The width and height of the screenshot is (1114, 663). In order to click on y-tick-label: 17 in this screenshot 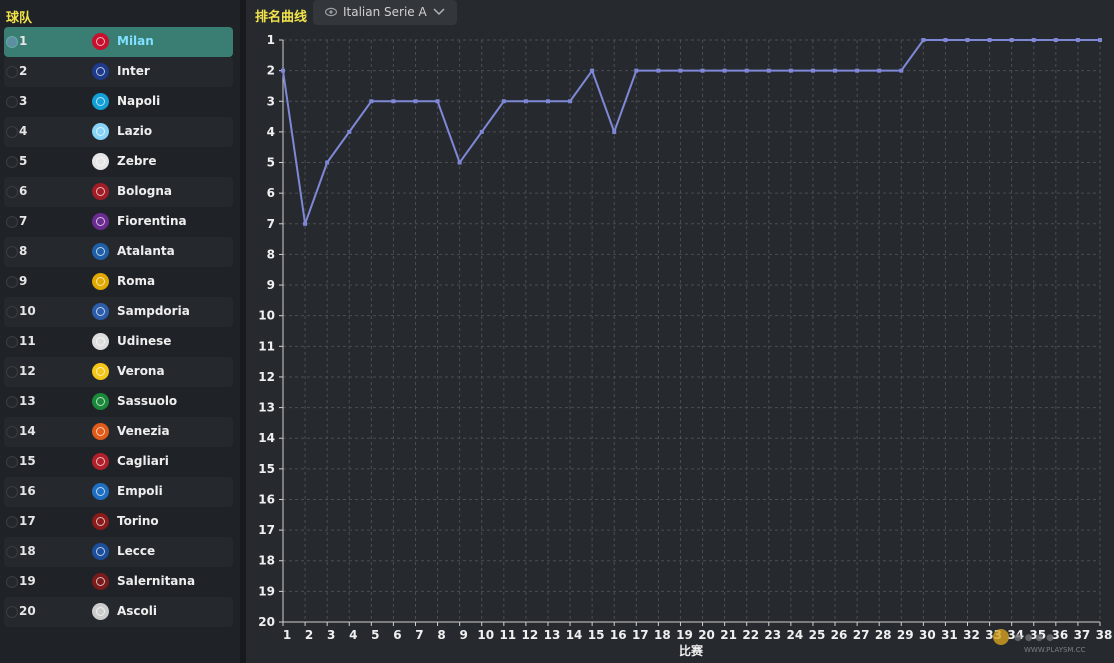, I will do `click(266, 530)`.